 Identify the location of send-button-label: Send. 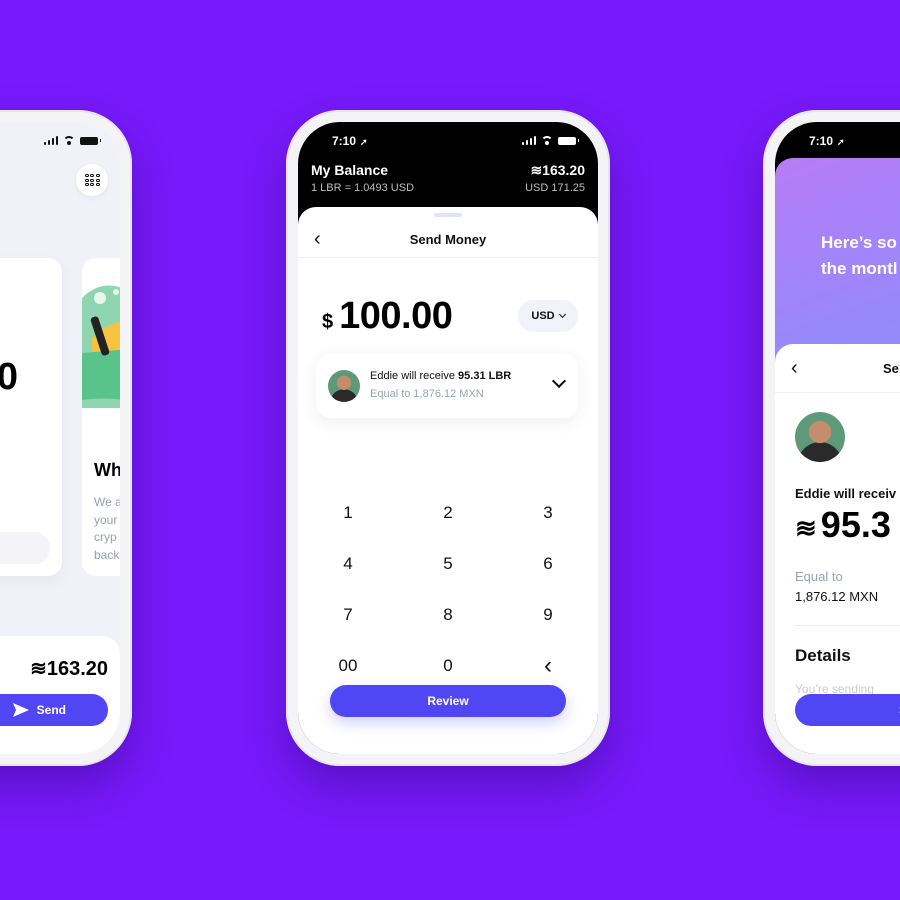
(51, 710).